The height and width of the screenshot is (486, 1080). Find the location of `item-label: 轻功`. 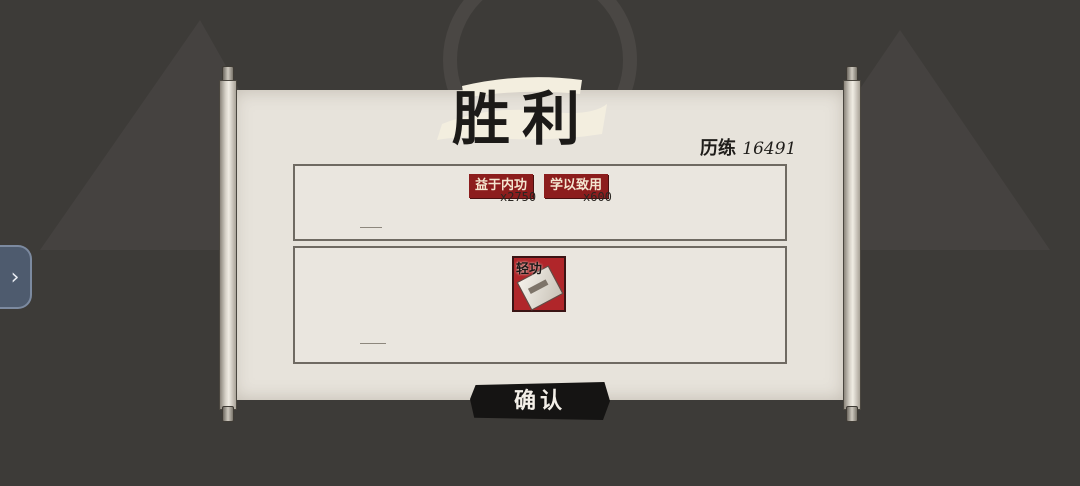

item-label: 轻功 is located at coordinates (529, 269).